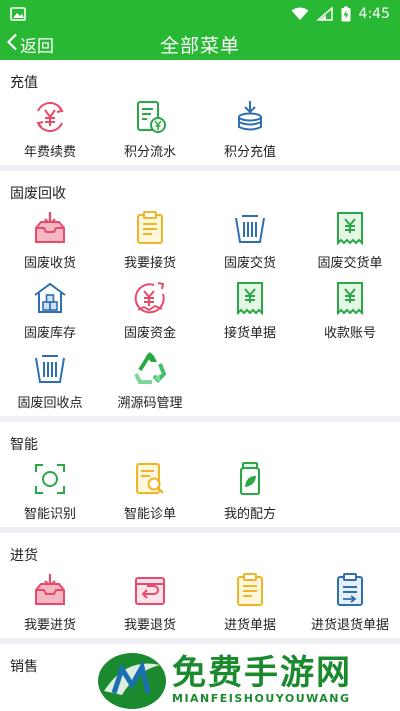 The image size is (400, 711). Describe the element at coordinates (249, 514) in the screenshot. I see `menu-item-label: 我的配方` at that location.